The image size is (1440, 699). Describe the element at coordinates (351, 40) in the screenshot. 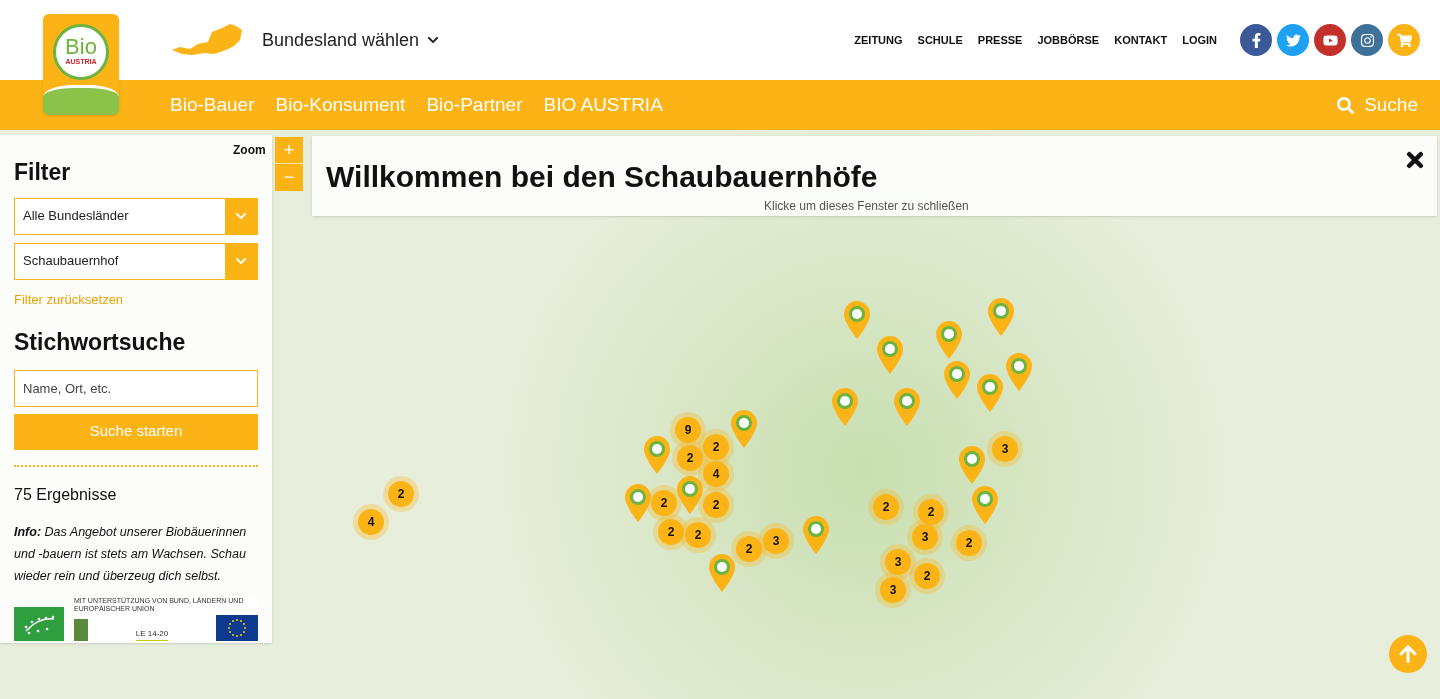

I see `region-select: Bundesland wählen` at that location.